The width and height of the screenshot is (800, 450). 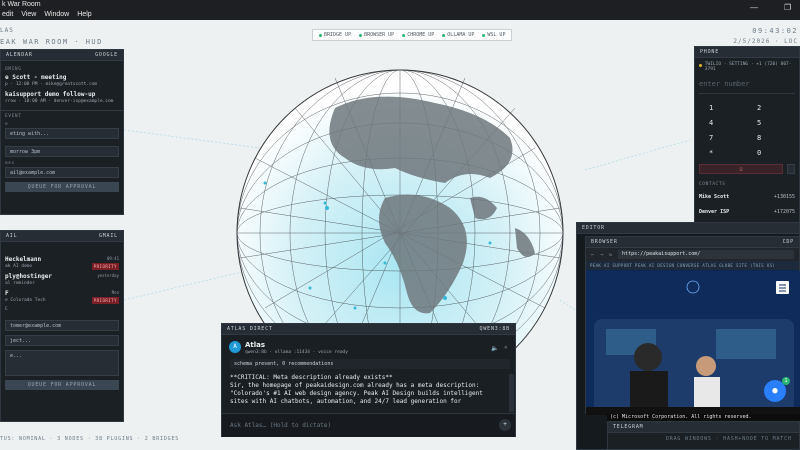 What do you see at coordinates (601, 255) in the screenshot?
I see `forward-icon: →` at bounding box center [601, 255].